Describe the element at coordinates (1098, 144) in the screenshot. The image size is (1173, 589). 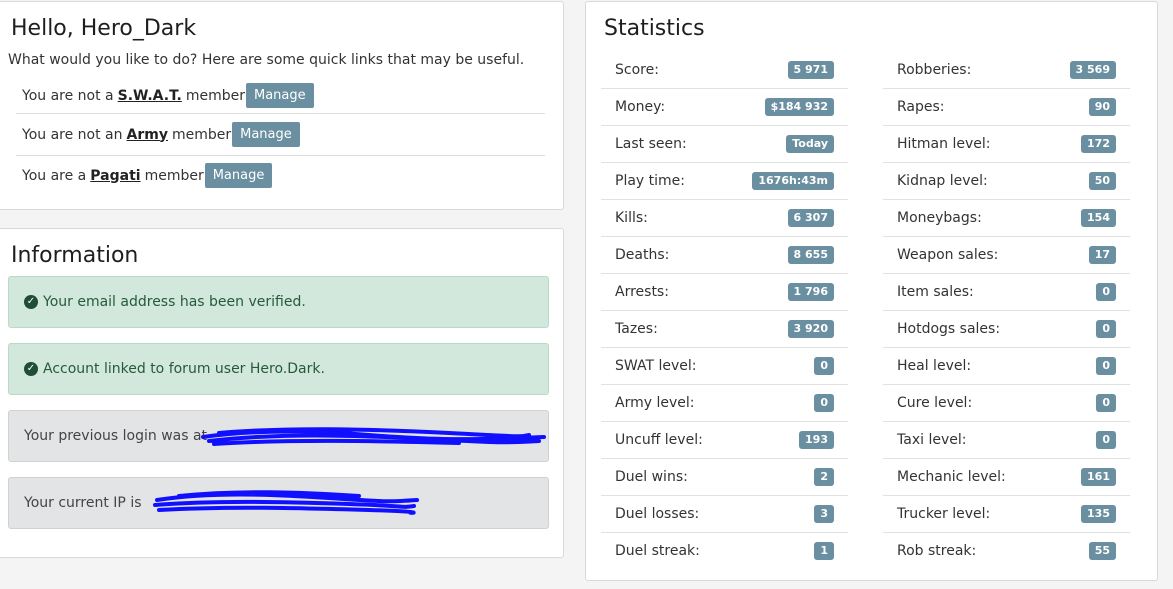
I see `stat-badge: 172` at that location.